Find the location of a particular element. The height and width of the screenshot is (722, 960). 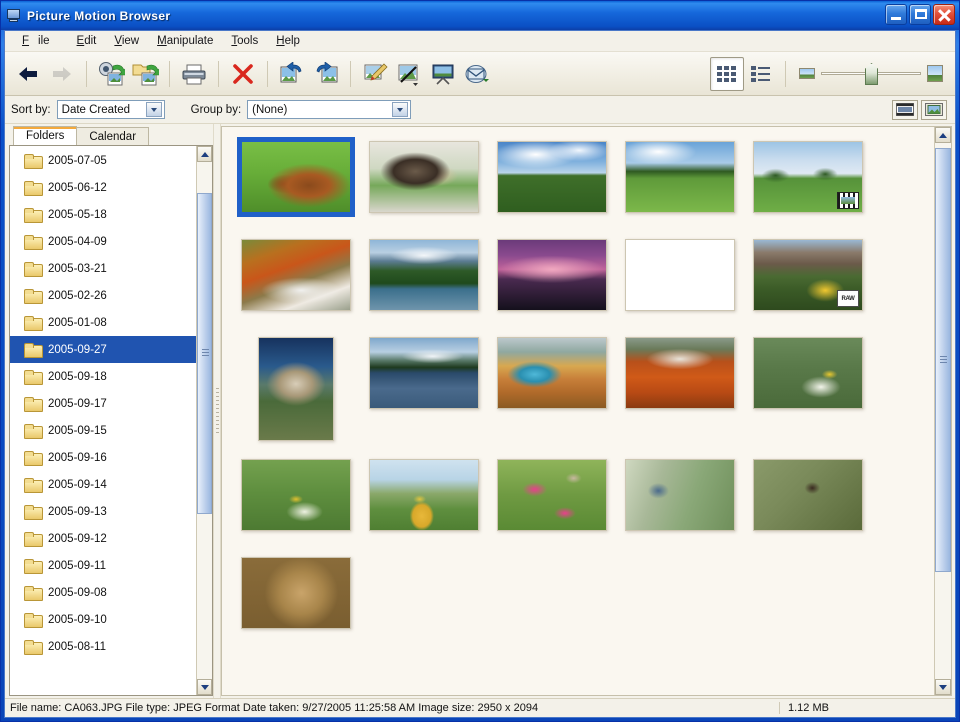

folder-item-2005-07-05: 2005-07-05 is located at coordinates (103, 160).